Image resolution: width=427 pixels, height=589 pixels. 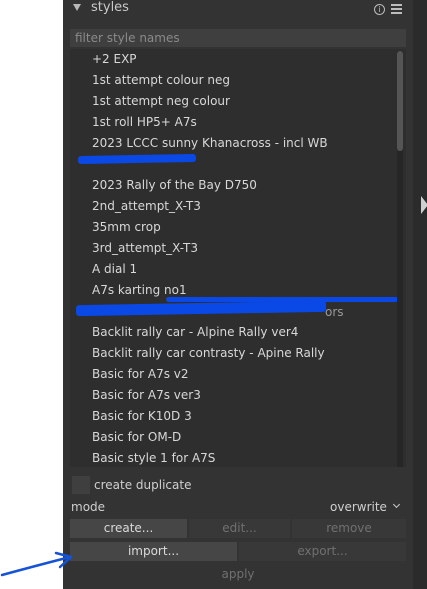 I want to click on apply-button: apply, so click(x=238, y=574).